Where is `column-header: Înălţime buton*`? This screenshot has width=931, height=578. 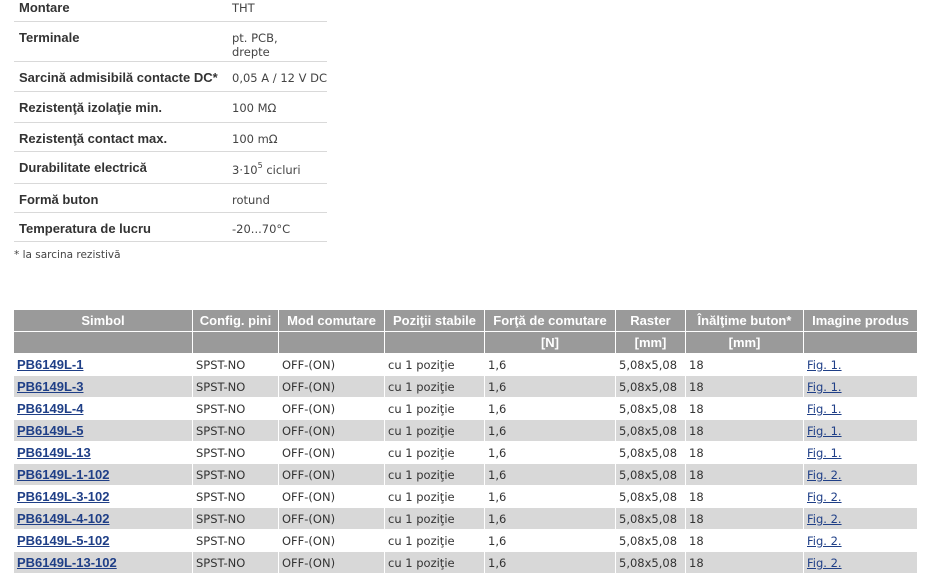
column-header: Înălţime buton* is located at coordinates (745, 321).